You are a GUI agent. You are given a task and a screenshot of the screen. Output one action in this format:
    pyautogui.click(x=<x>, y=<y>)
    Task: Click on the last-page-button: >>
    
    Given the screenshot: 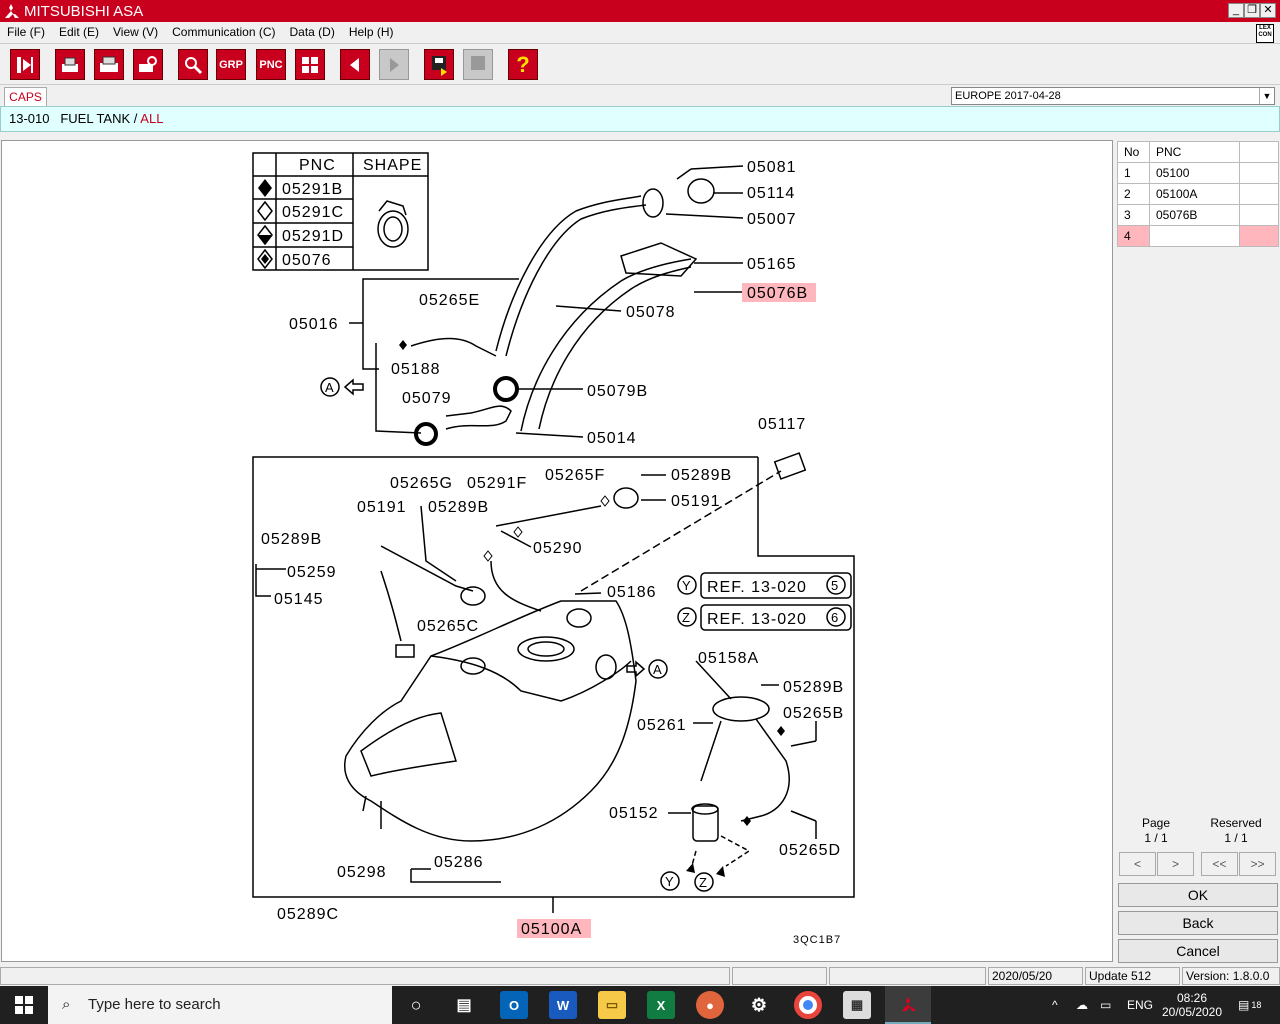 What is the action you would take?
    pyautogui.click(x=1257, y=864)
    